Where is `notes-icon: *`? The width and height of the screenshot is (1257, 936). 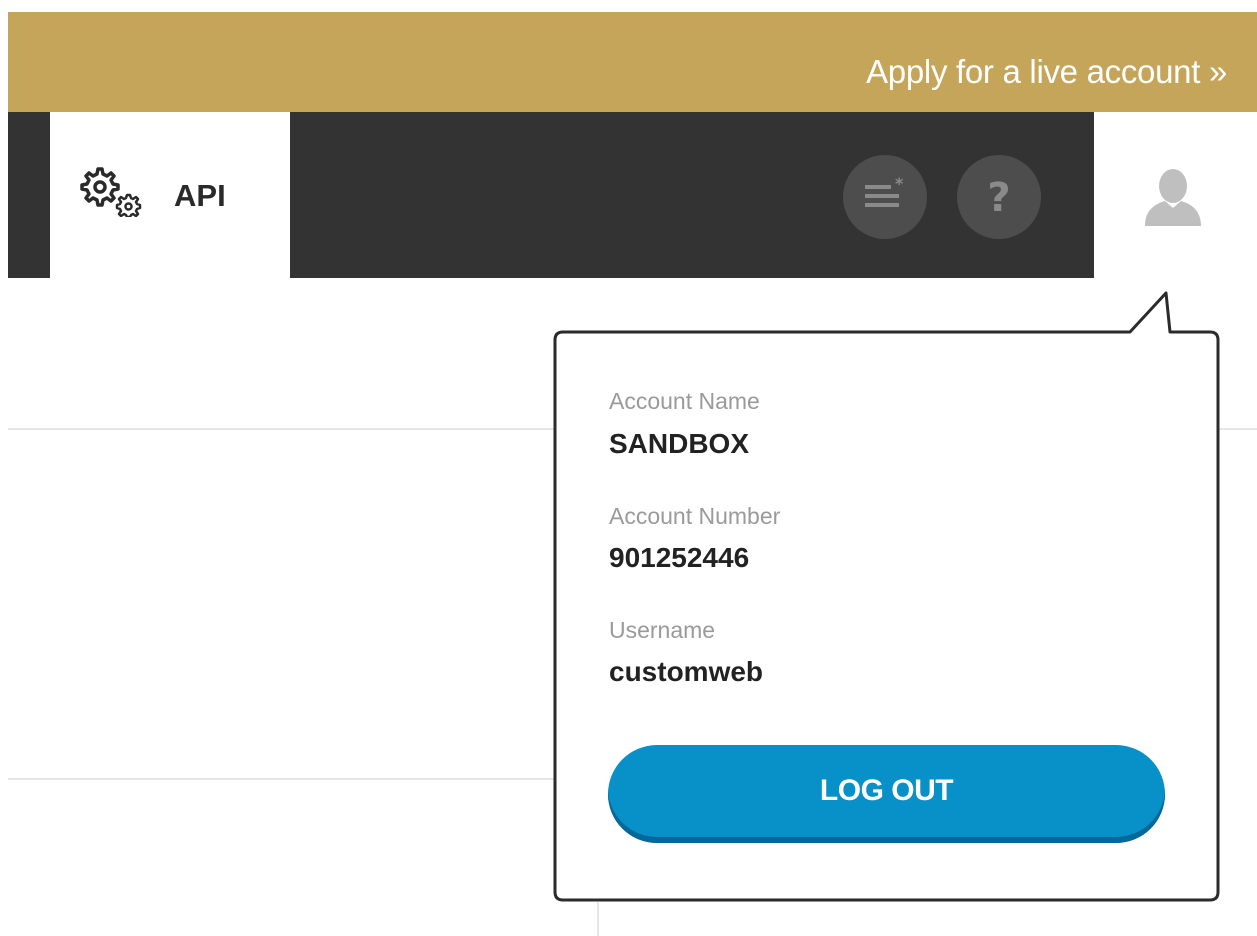 notes-icon: * is located at coordinates (884, 190).